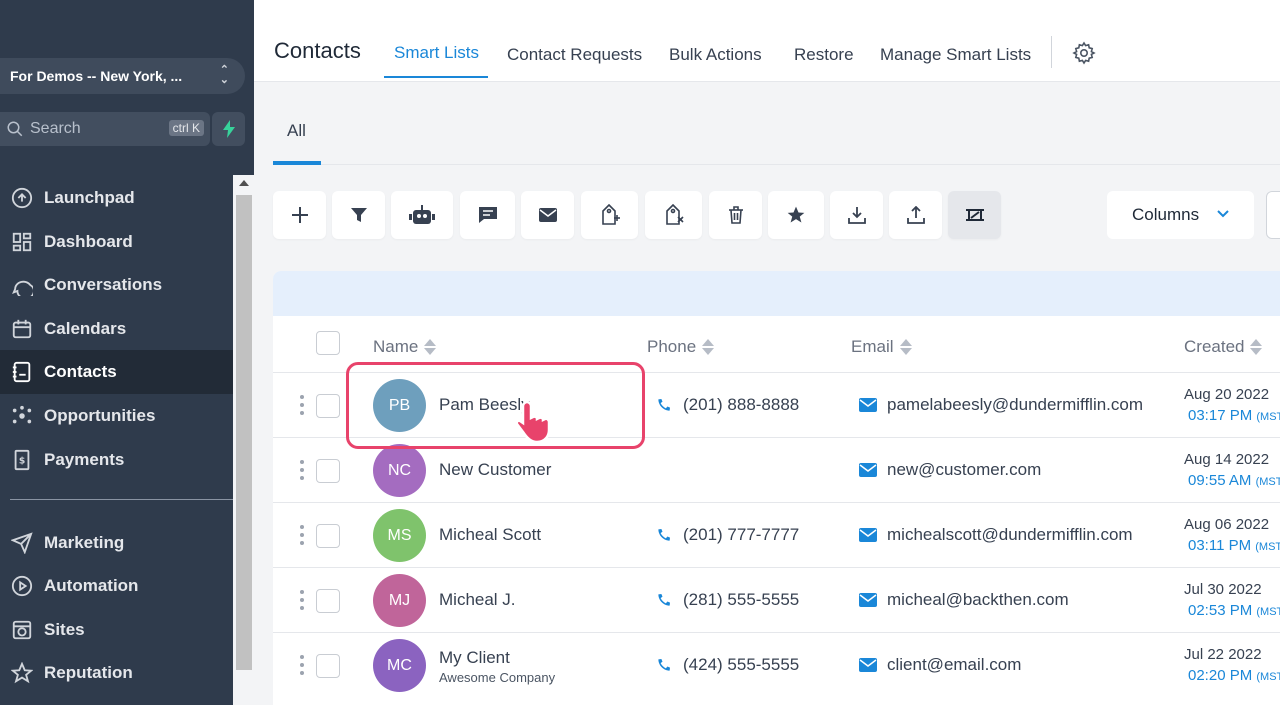 The height and width of the screenshot is (705, 1280). I want to click on sidebar-item-sites: Sites, so click(116, 630).